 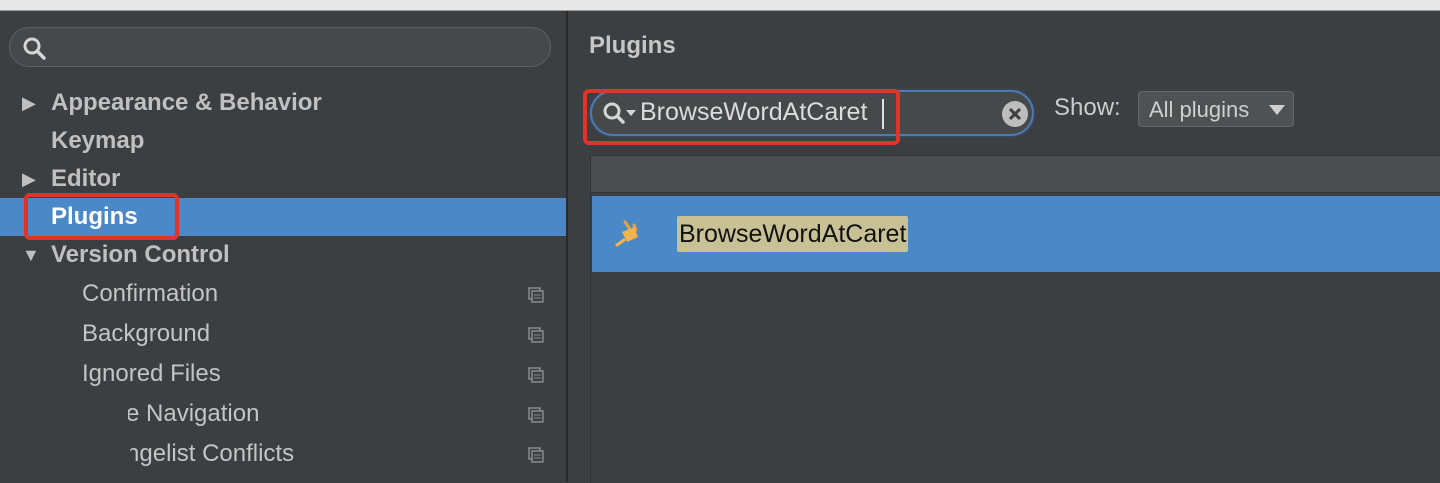 I want to click on sidebar-item-label: Background, so click(x=146, y=333).